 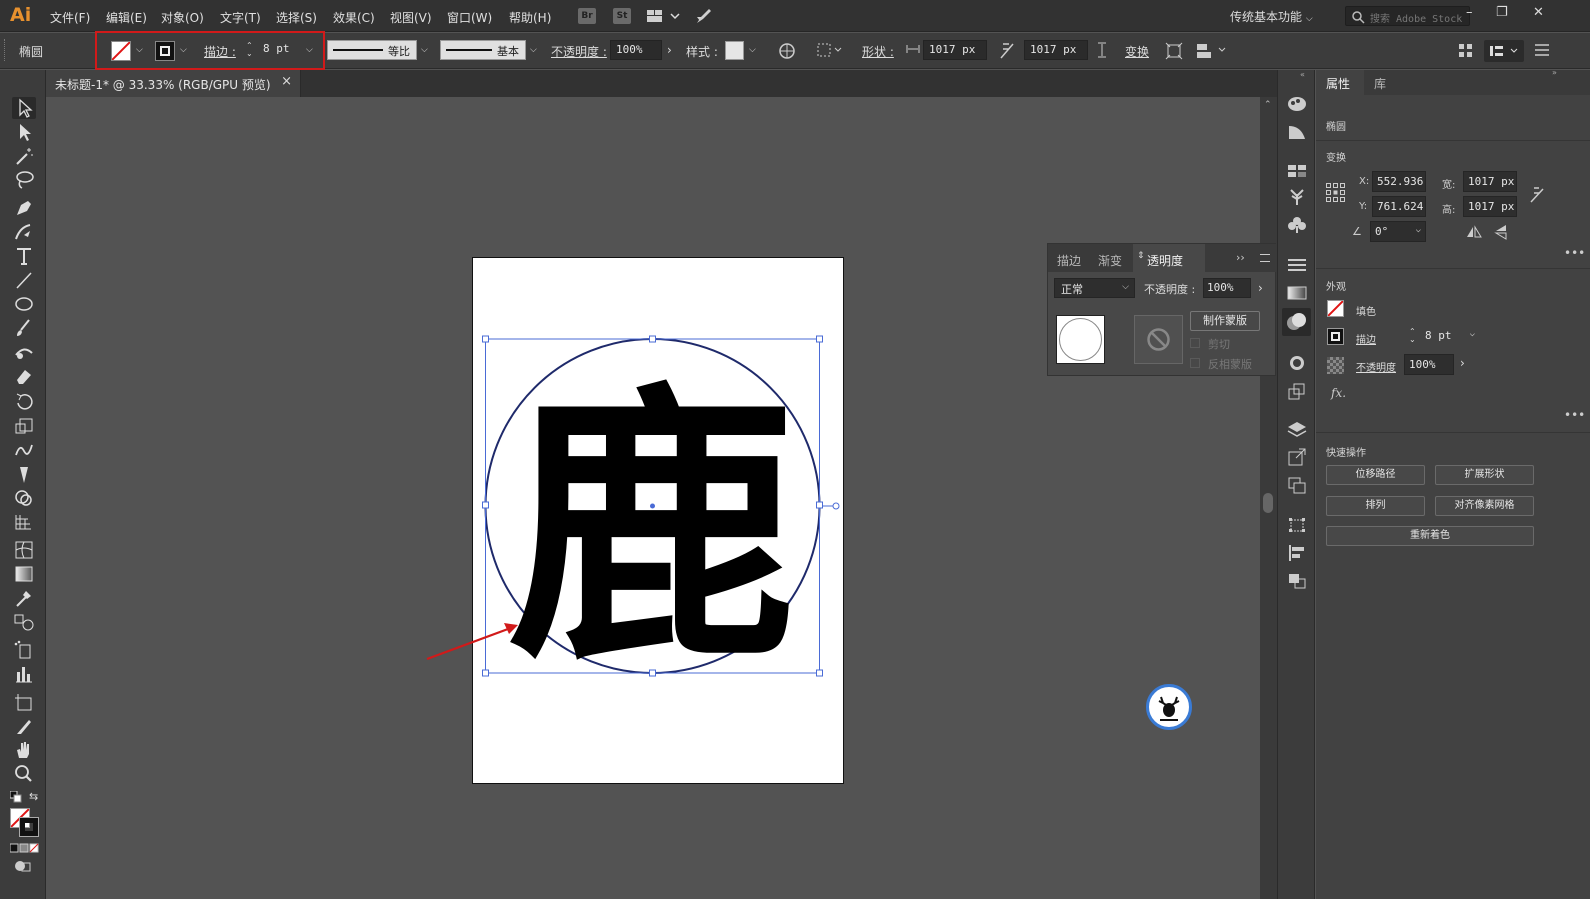 I want to click on restore-button: ❐, so click(x=1502, y=12).